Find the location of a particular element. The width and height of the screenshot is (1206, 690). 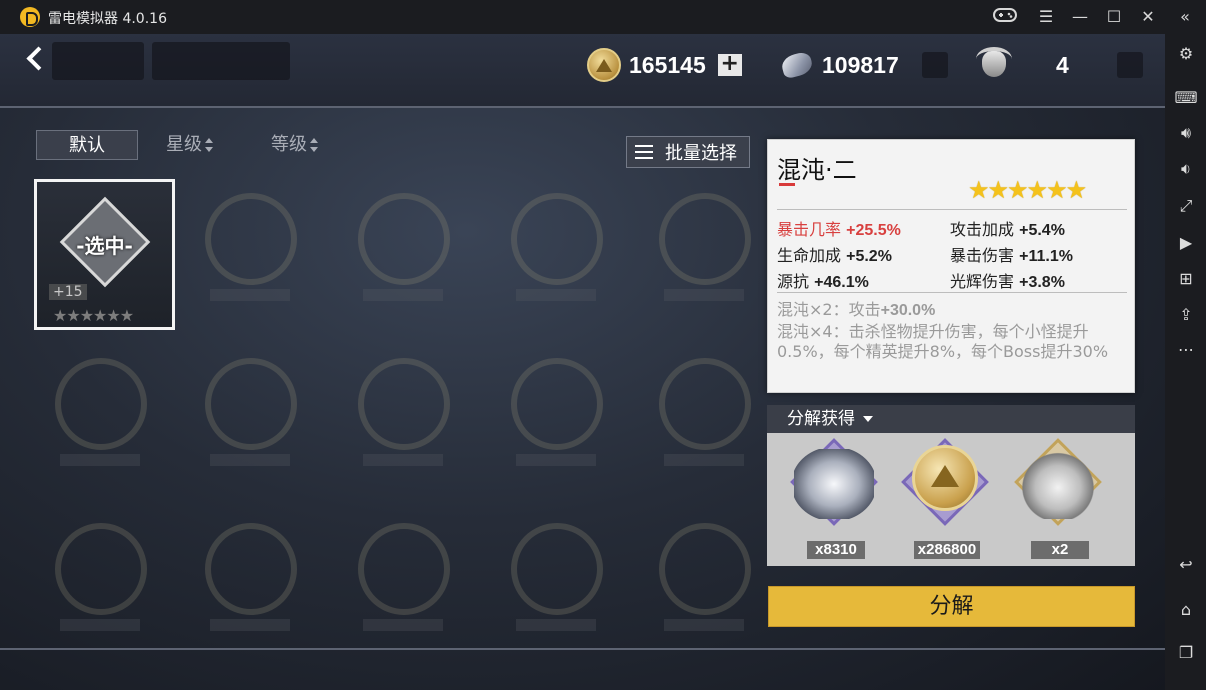

maximize-icon: ☐ is located at coordinates (1114, 17).